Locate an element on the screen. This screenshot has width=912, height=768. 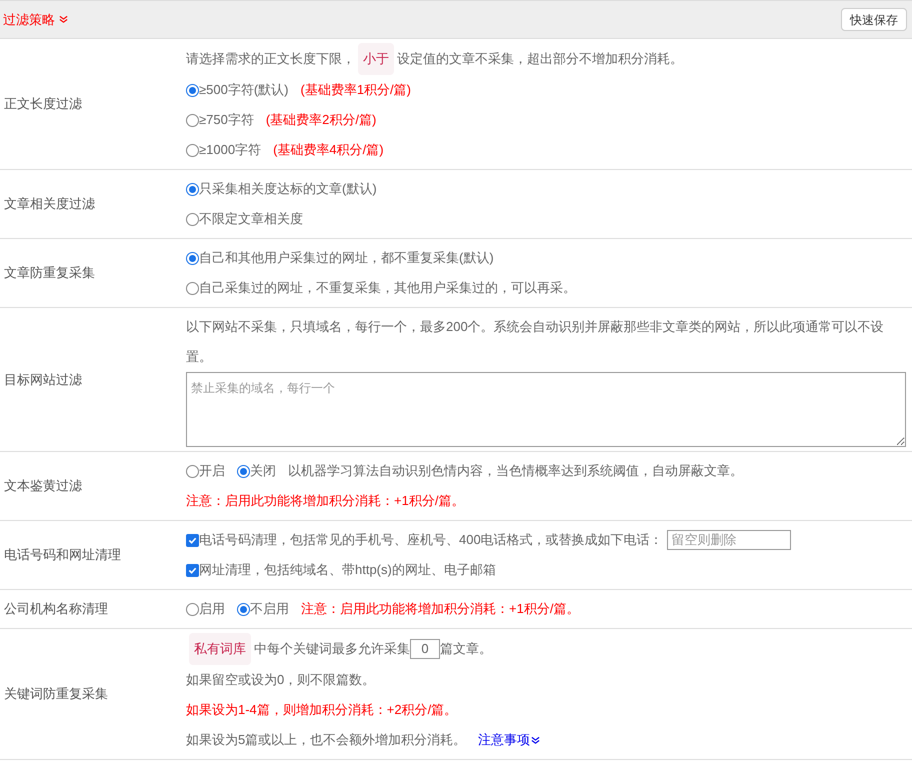
radio-option: 不限定文章相关度 is located at coordinates (244, 219).